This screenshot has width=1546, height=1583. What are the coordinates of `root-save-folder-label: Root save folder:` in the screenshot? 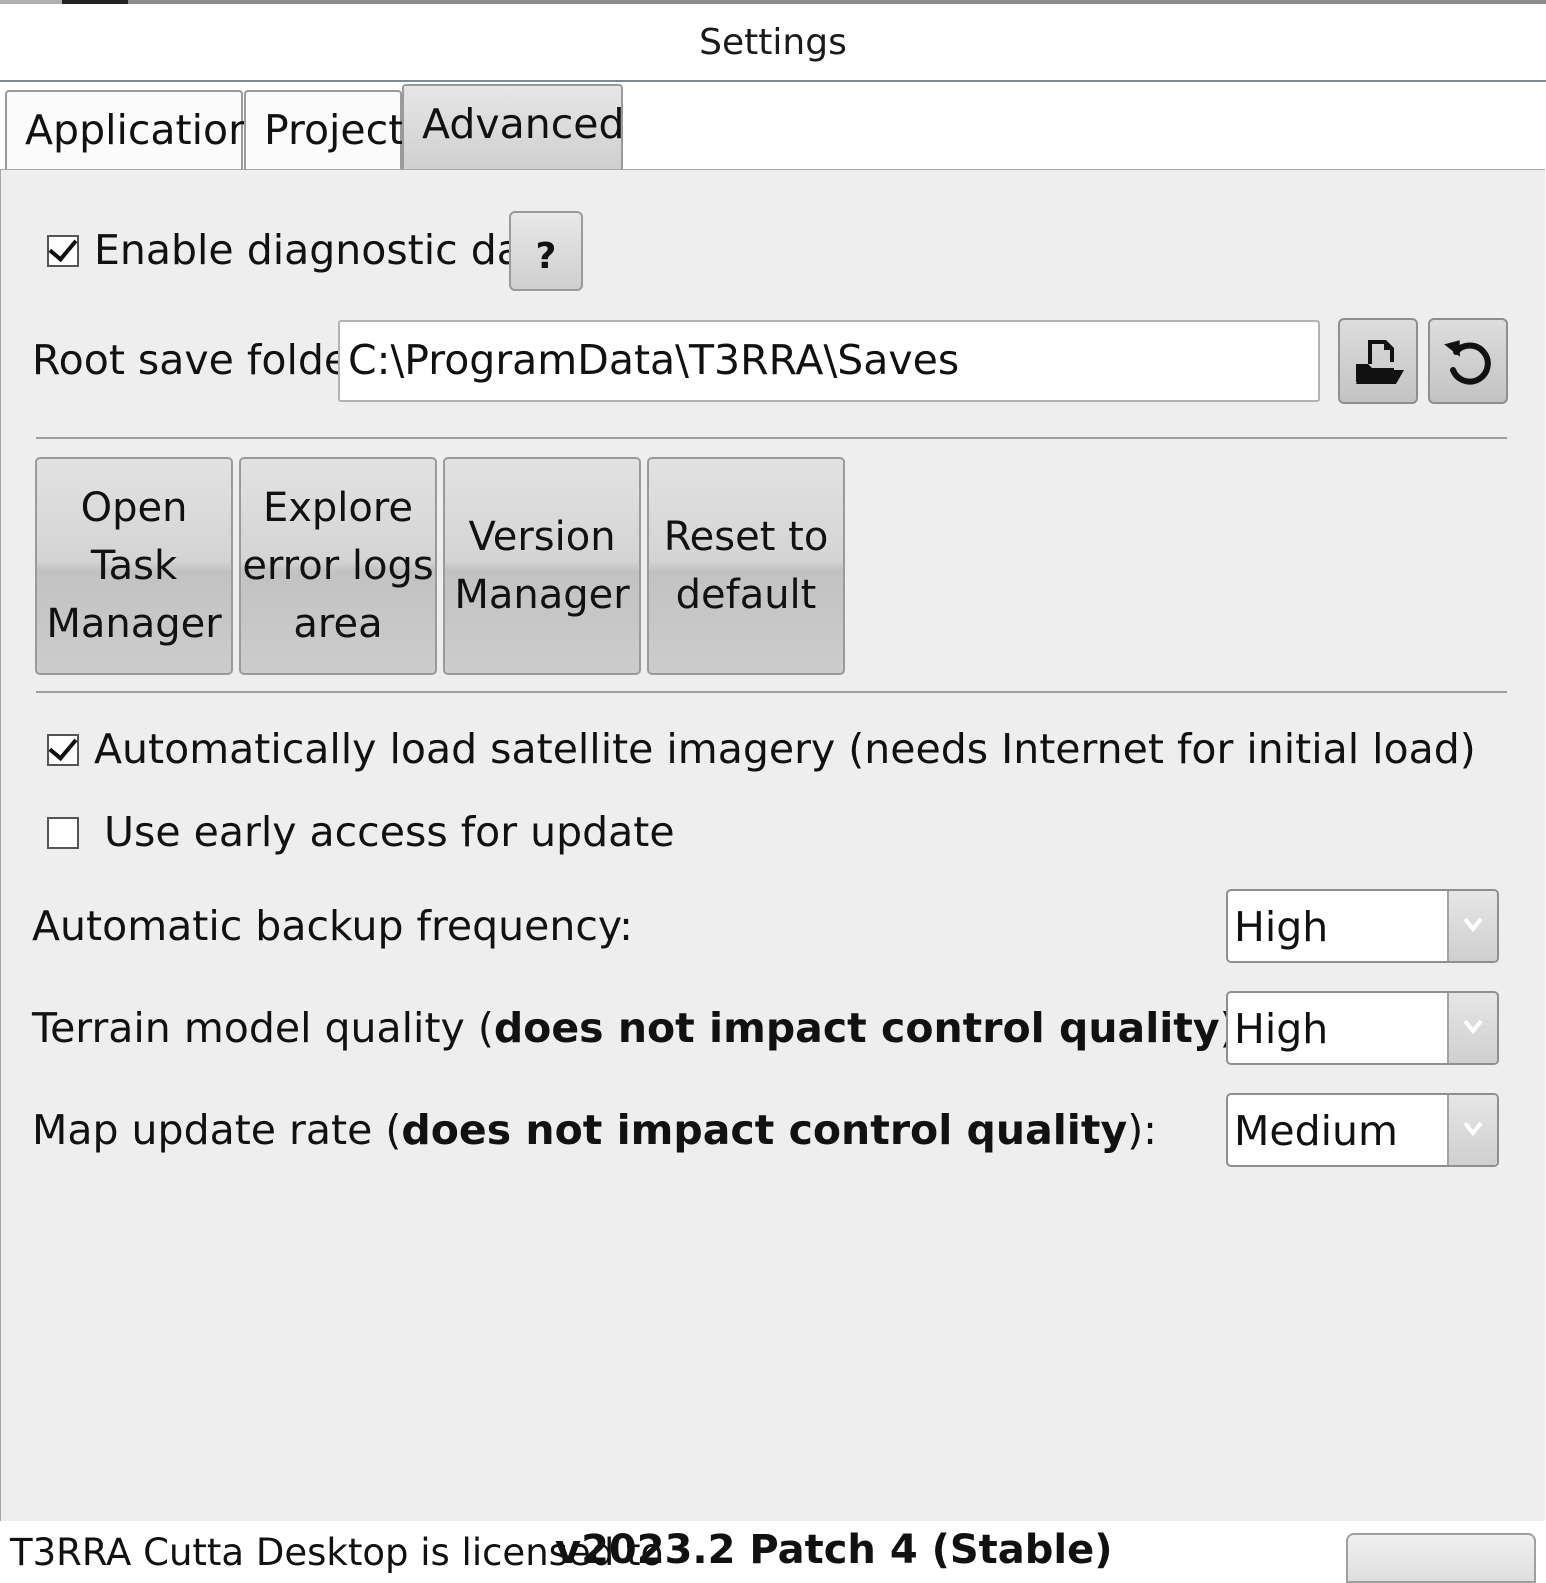 It's located at (206, 360).